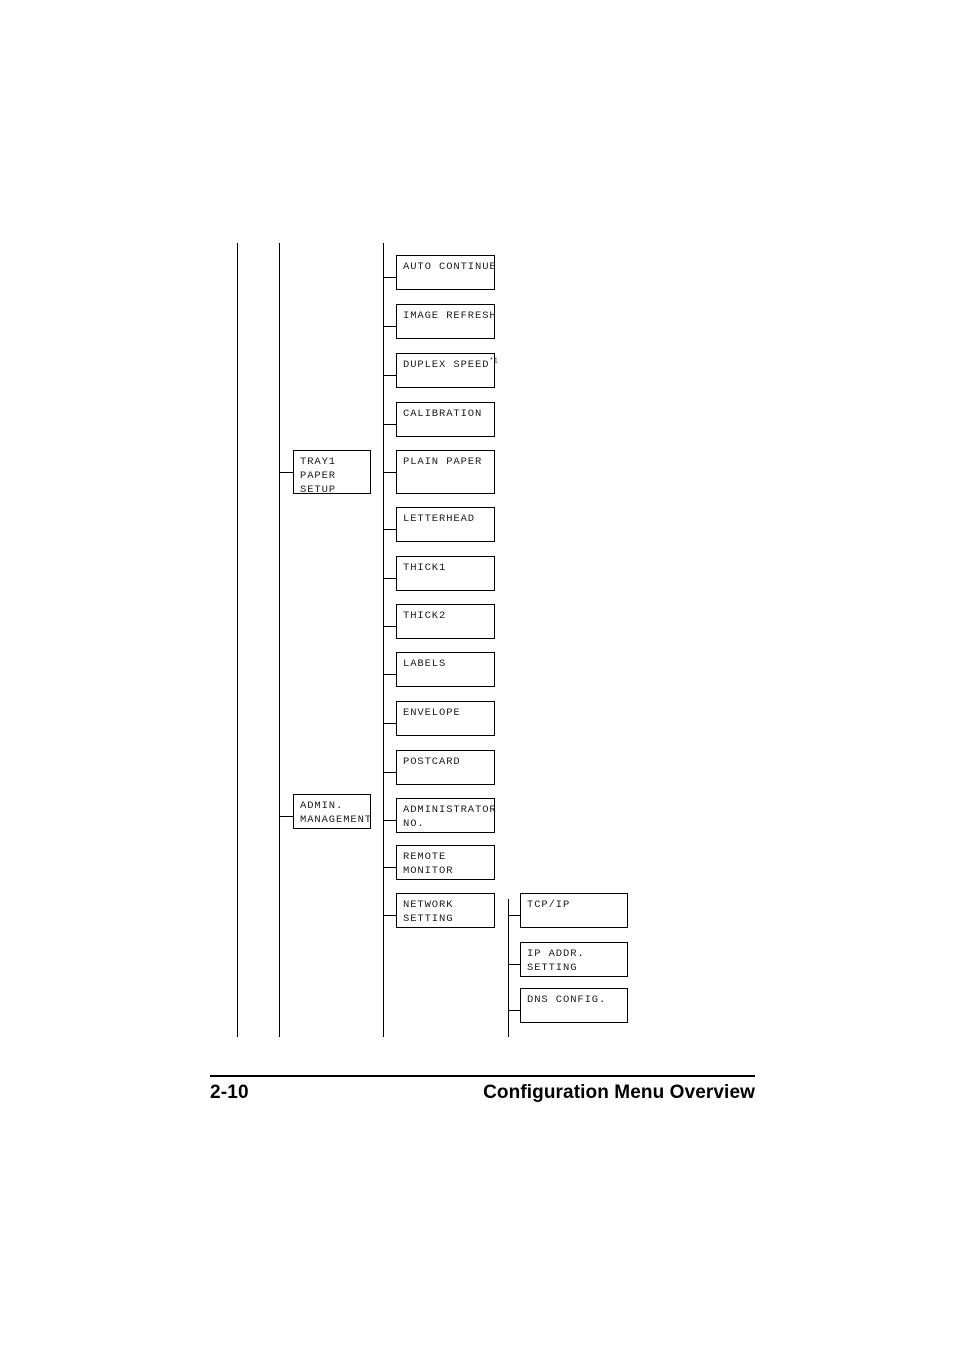 This screenshot has height=1350, width=954. What do you see at coordinates (389, 375) in the screenshot?
I see `node-duplex-speed-connector` at bounding box center [389, 375].